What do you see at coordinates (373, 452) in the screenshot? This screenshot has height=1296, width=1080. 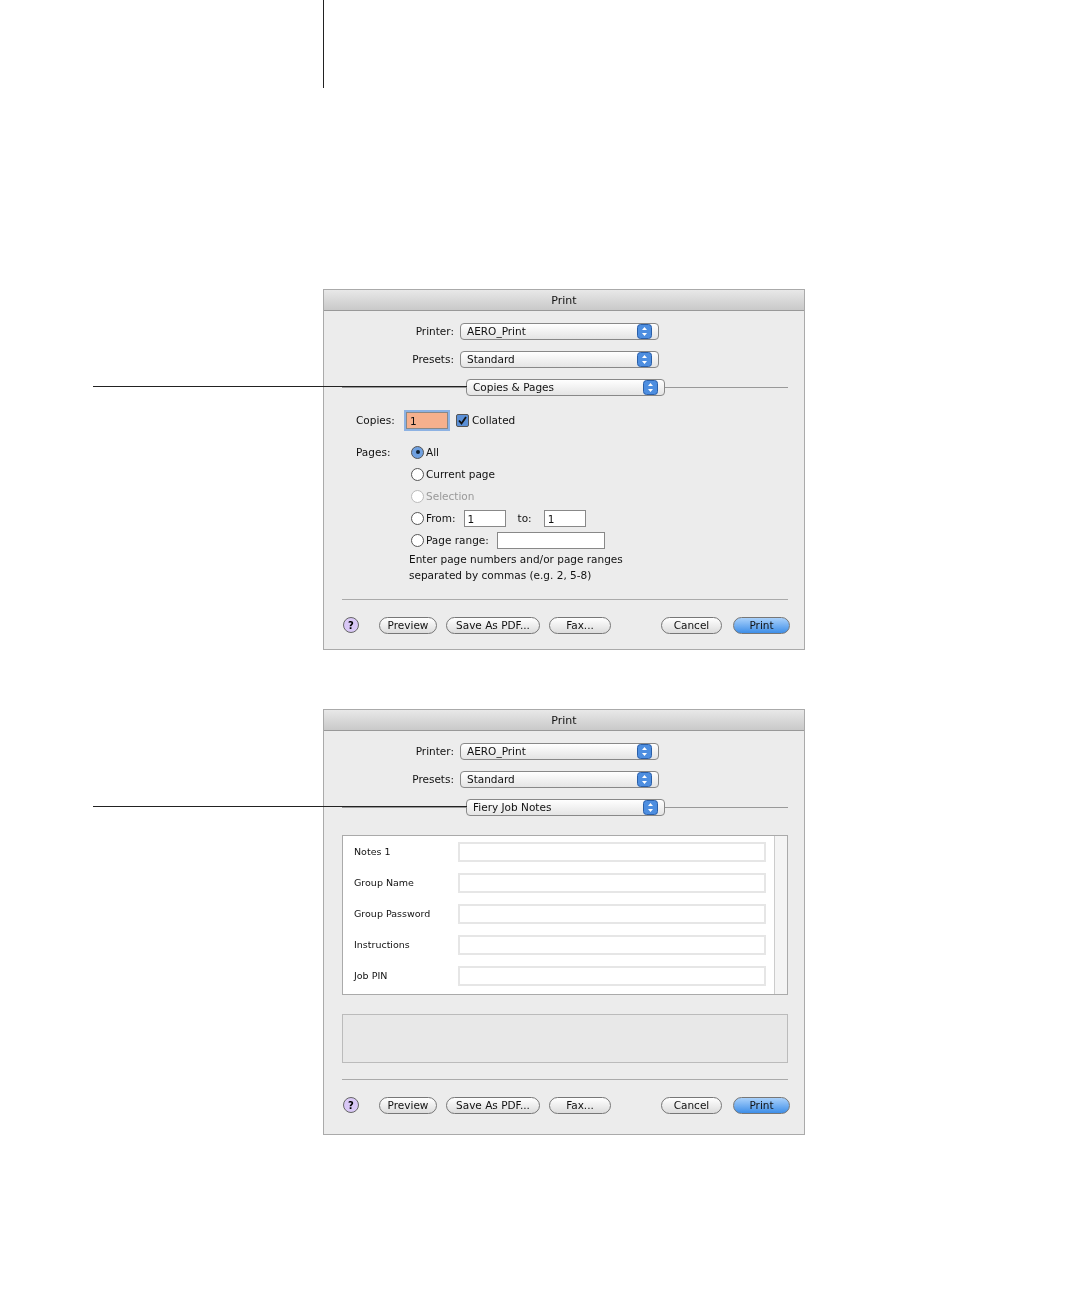 I see `field-label: Pages:` at bounding box center [373, 452].